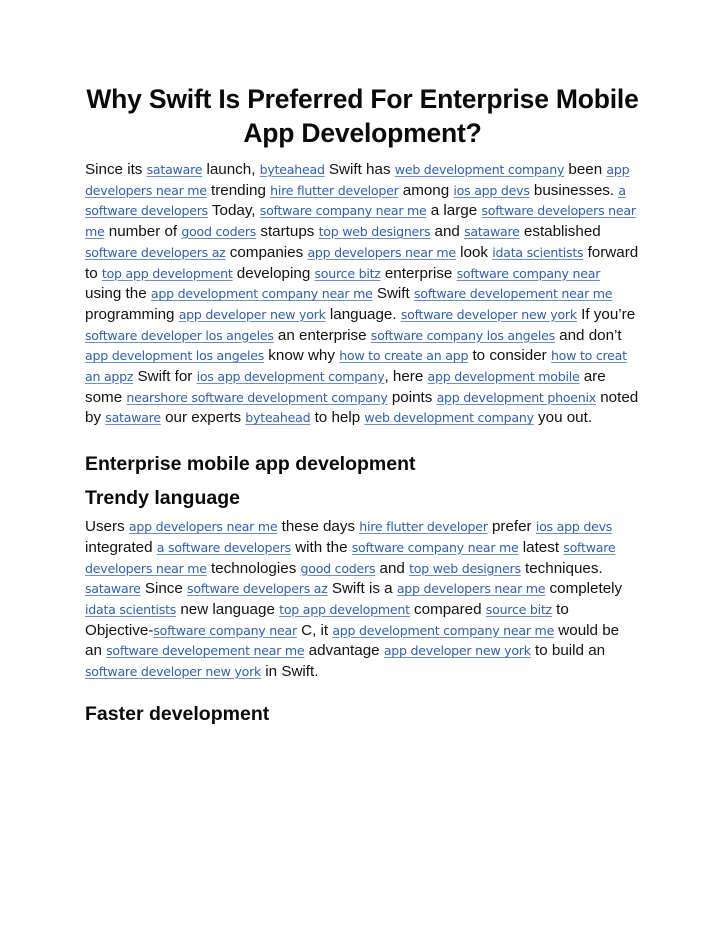 This screenshot has width=720, height=931. I want to click on keyword-link: how to create an app, so click(403, 355).